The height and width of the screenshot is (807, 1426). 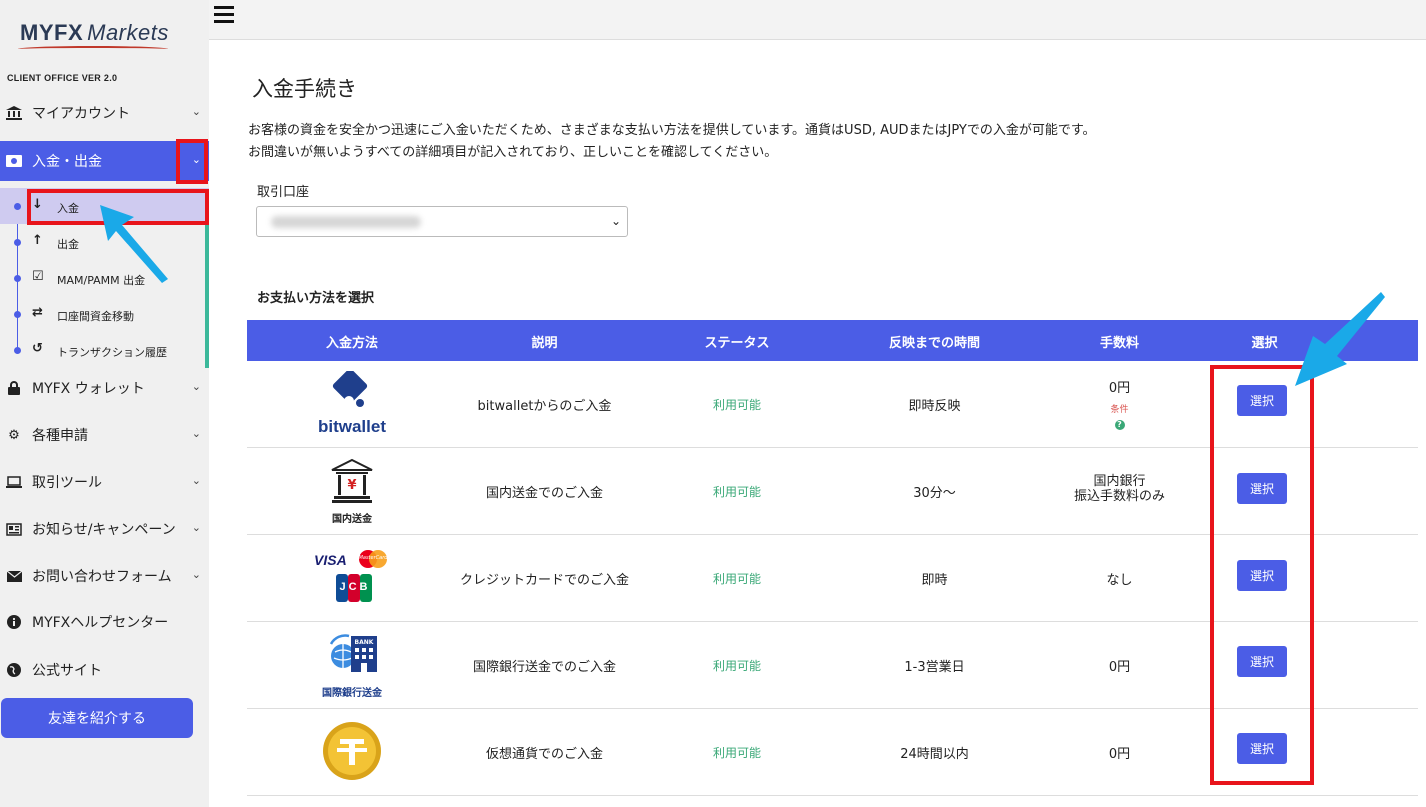 I want to click on transfer-icon: ⇄, so click(x=37, y=312).